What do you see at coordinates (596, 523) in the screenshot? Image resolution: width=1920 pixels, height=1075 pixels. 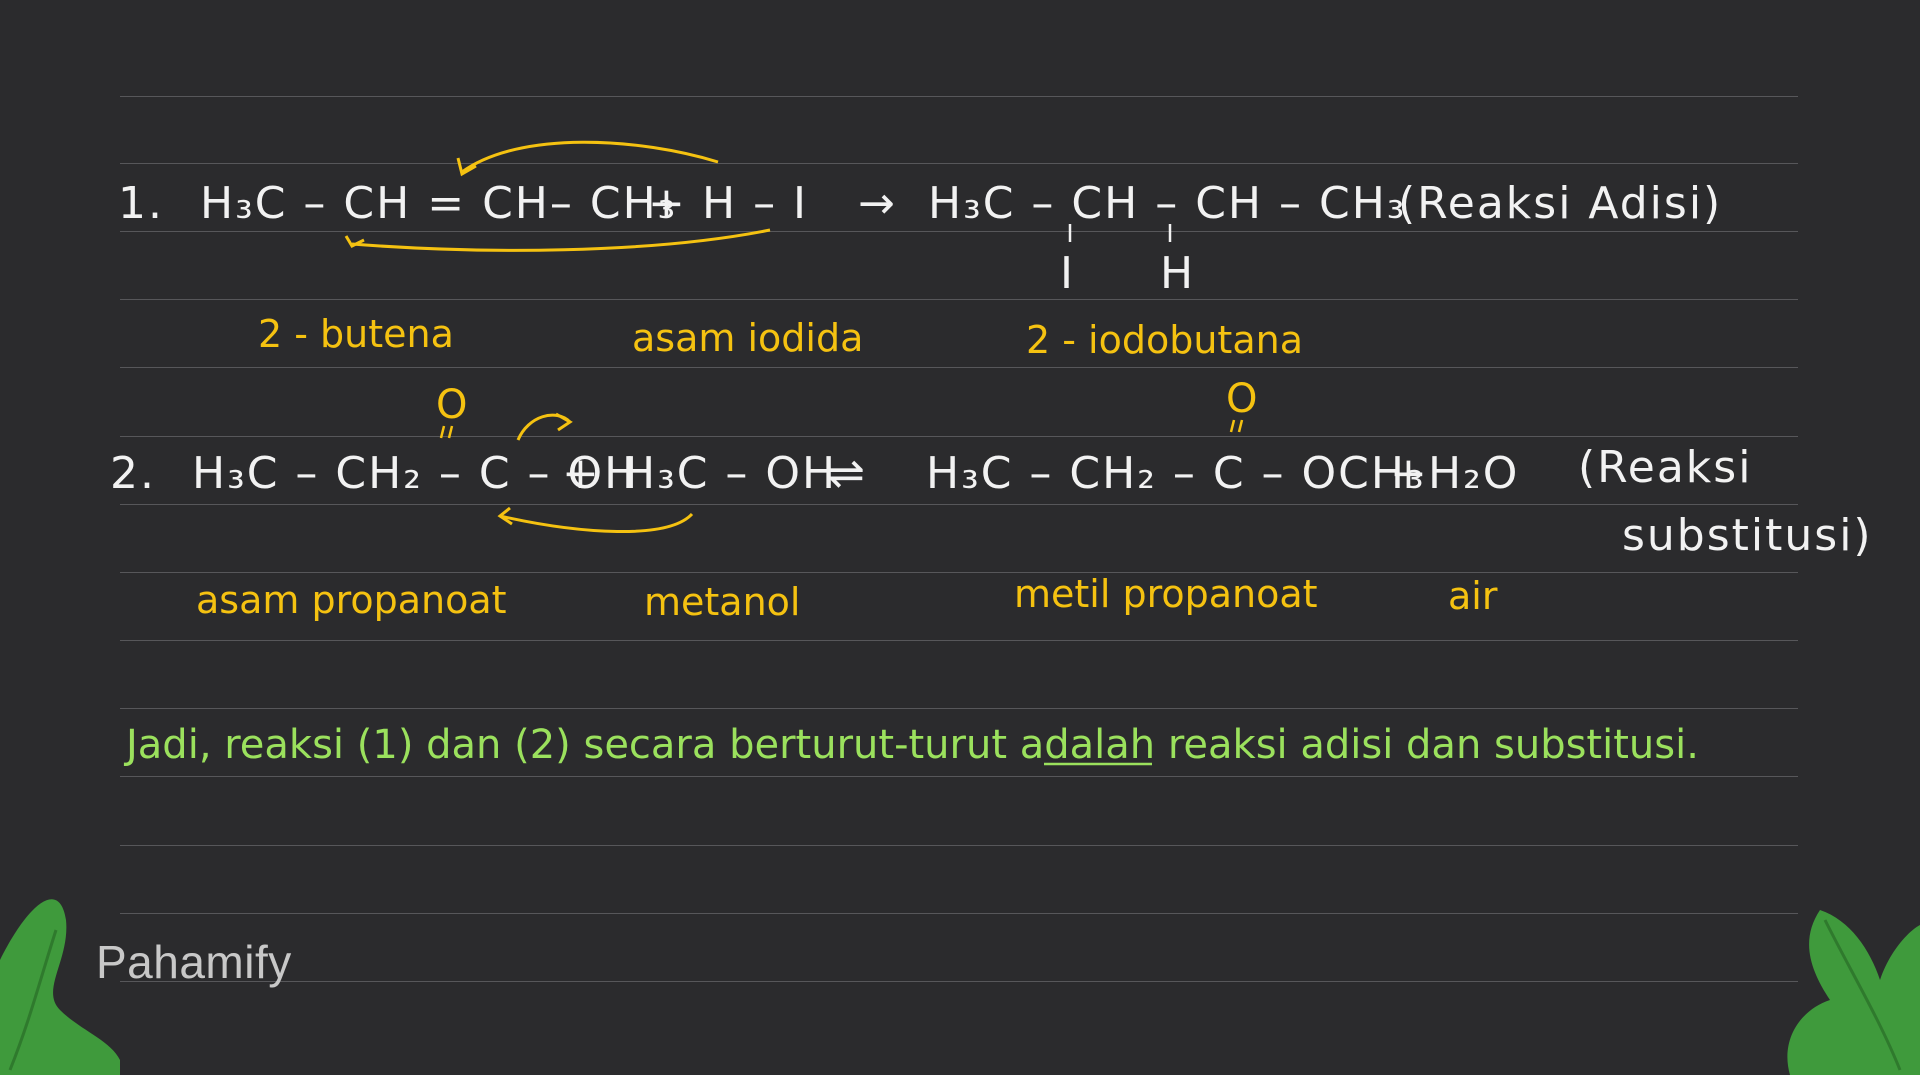 I see `reaction-2-curved-arrow-bottom` at bounding box center [596, 523].